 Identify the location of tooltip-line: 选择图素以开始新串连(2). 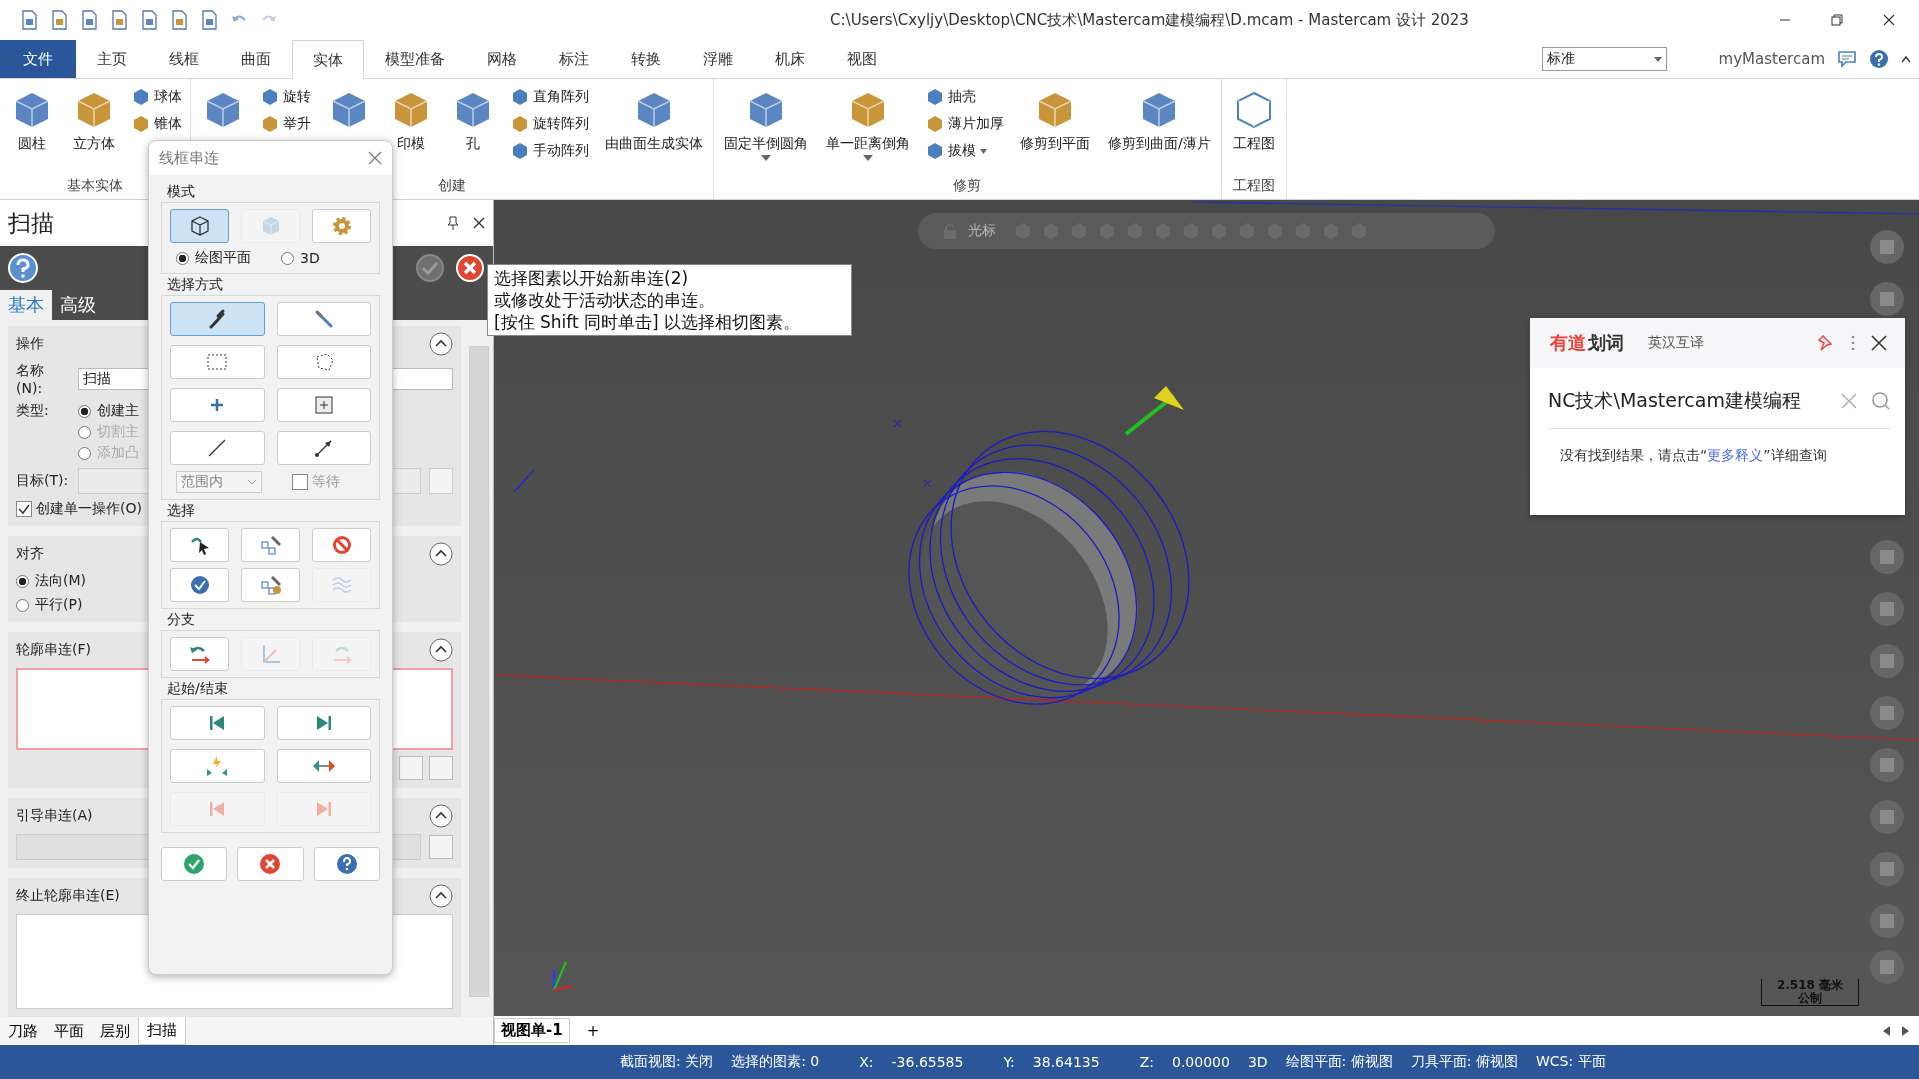
(592, 278).